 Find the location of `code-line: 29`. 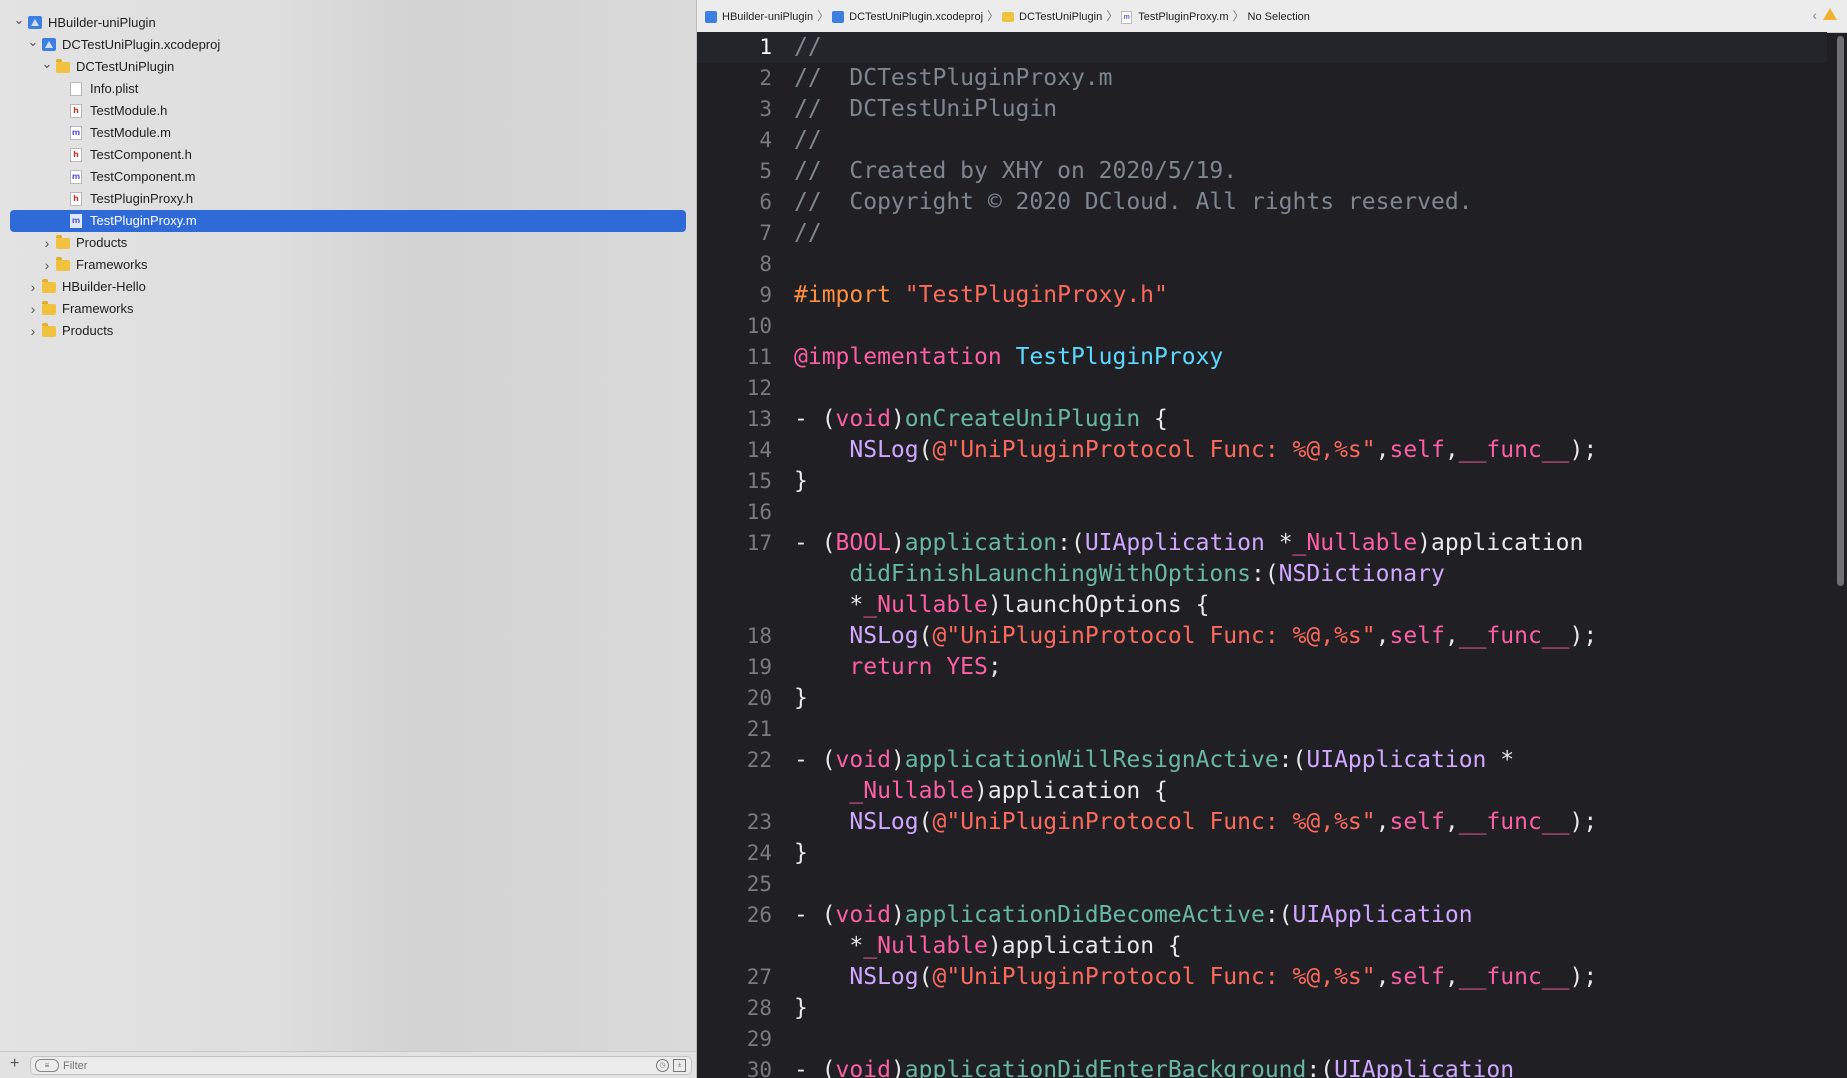

code-line: 29 is located at coordinates (1262, 1039).